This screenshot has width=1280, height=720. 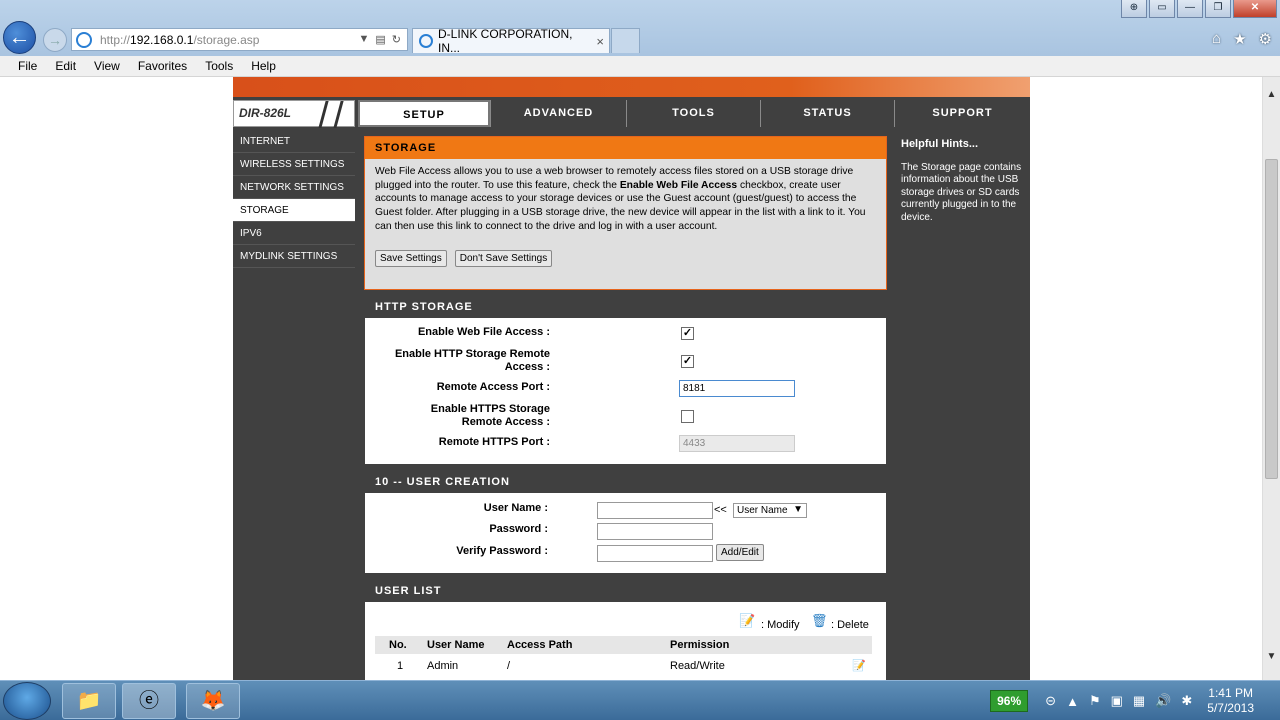 I want to click on username-select: User Name ▼, so click(x=770, y=510).